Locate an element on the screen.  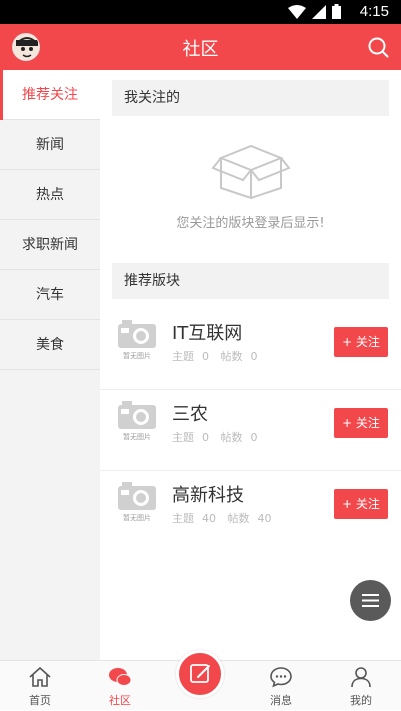
empty-box-icon is located at coordinates (250, 172).